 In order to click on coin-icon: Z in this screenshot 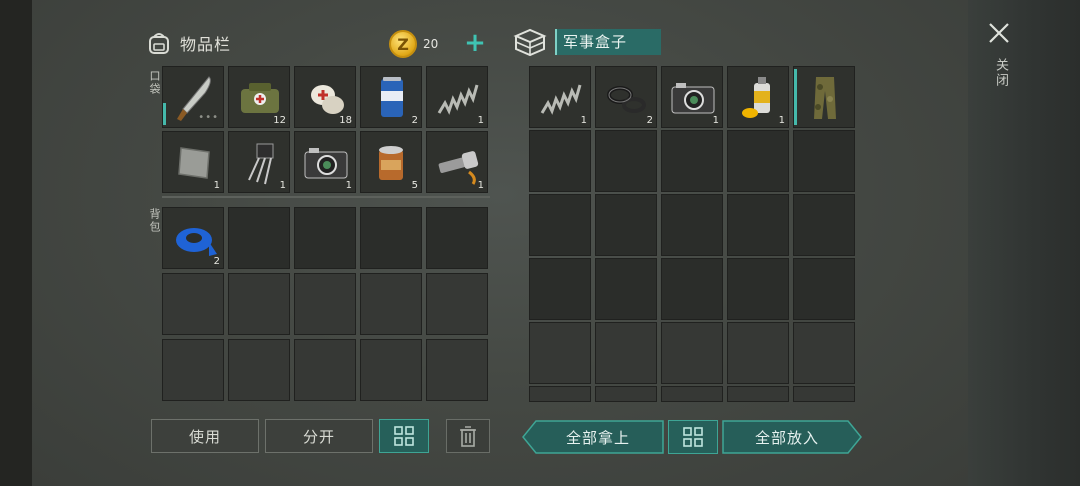, I will do `click(403, 44)`.